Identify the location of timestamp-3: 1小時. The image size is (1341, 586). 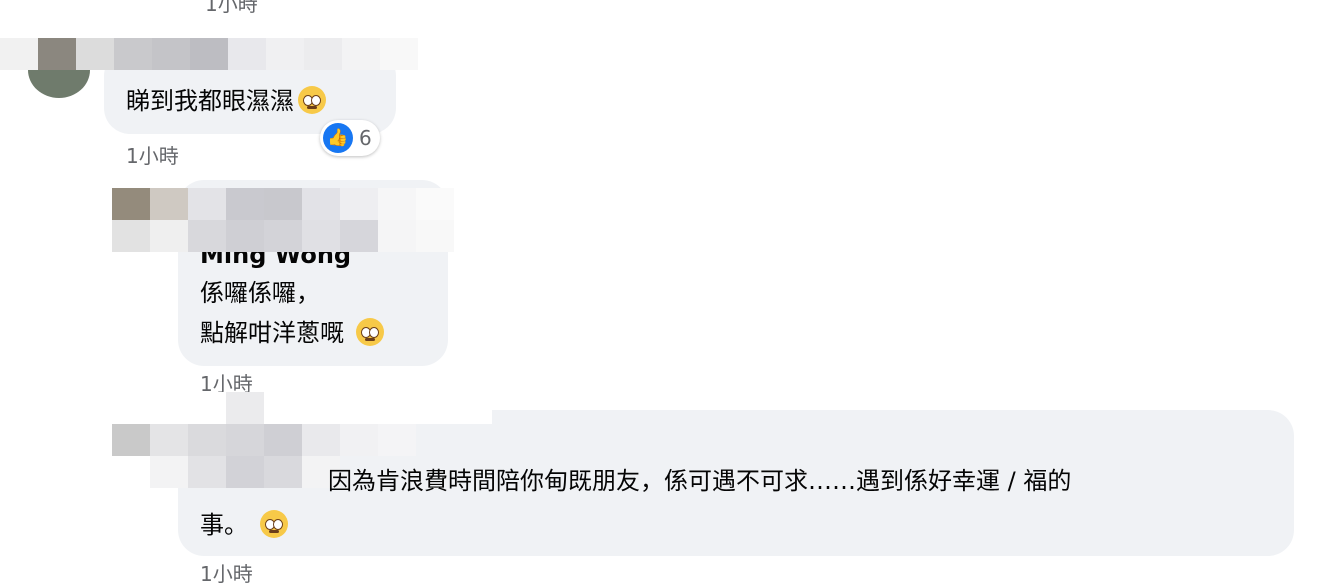
(226, 574).